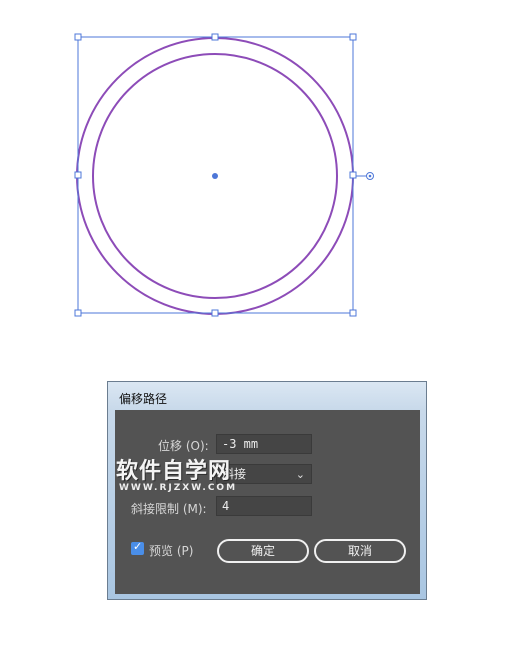  Describe the element at coordinates (215, 313) in the screenshot. I see `handle-bottom-middle` at that location.